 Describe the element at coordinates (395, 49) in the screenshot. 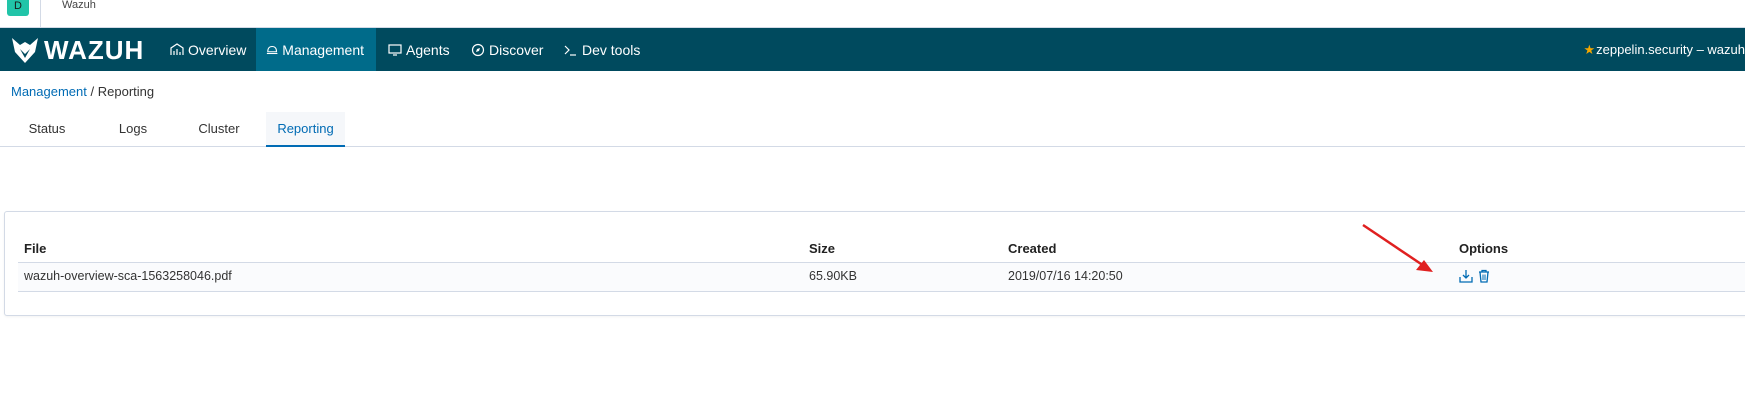

I see `monitor-icon` at that location.